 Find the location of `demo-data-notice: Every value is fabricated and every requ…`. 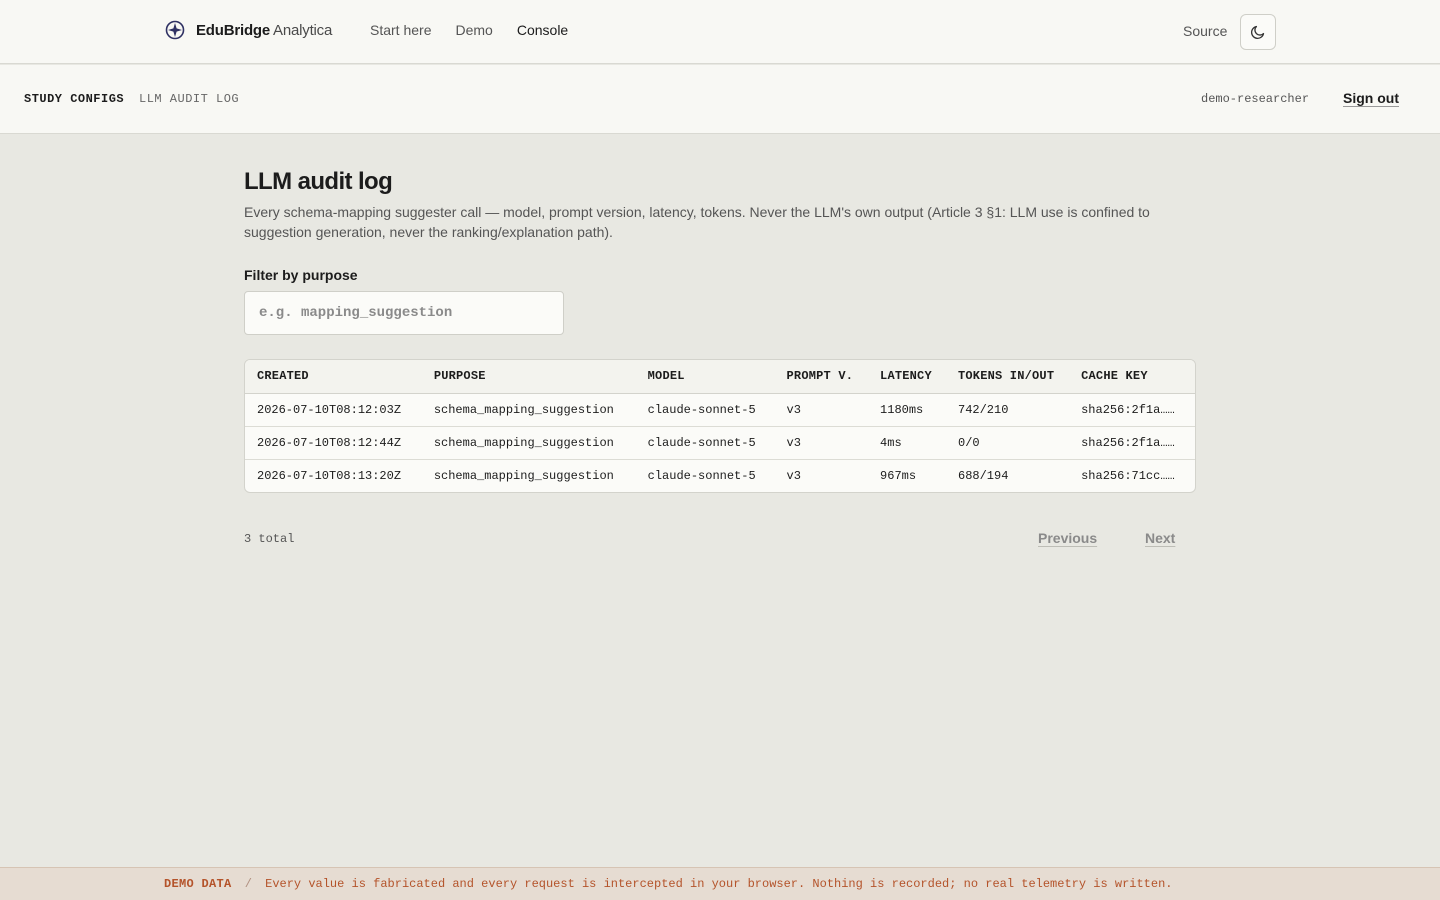

demo-data-notice: Every value is fabricated and every requ… is located at coordinates (719, 884).